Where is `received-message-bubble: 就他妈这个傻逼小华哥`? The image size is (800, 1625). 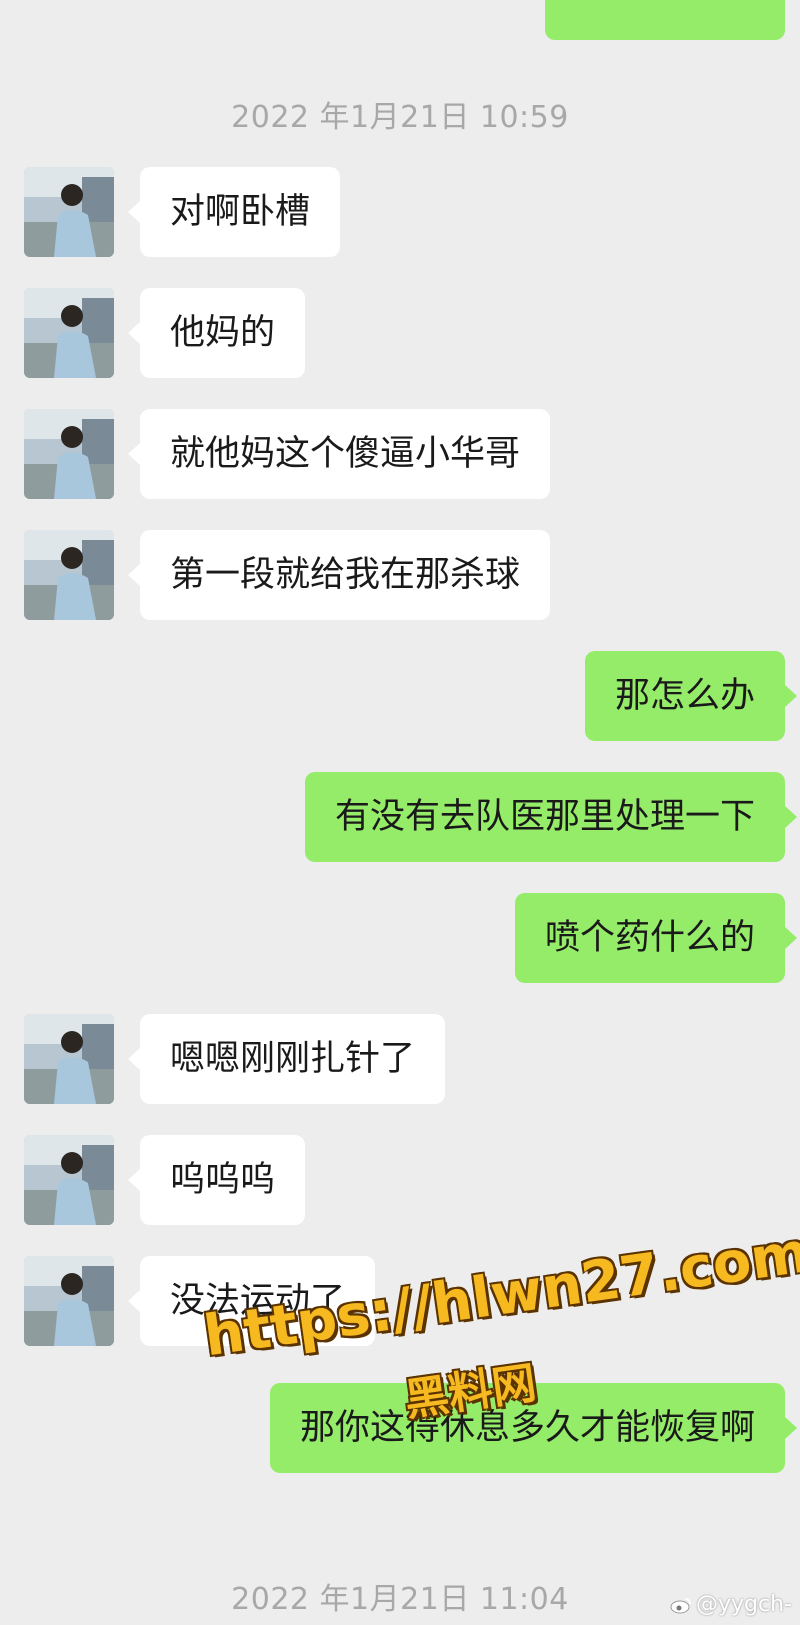 received-message-bubble: 就他妈这个傻逼小华哥 is located at coordinates (339, 454).